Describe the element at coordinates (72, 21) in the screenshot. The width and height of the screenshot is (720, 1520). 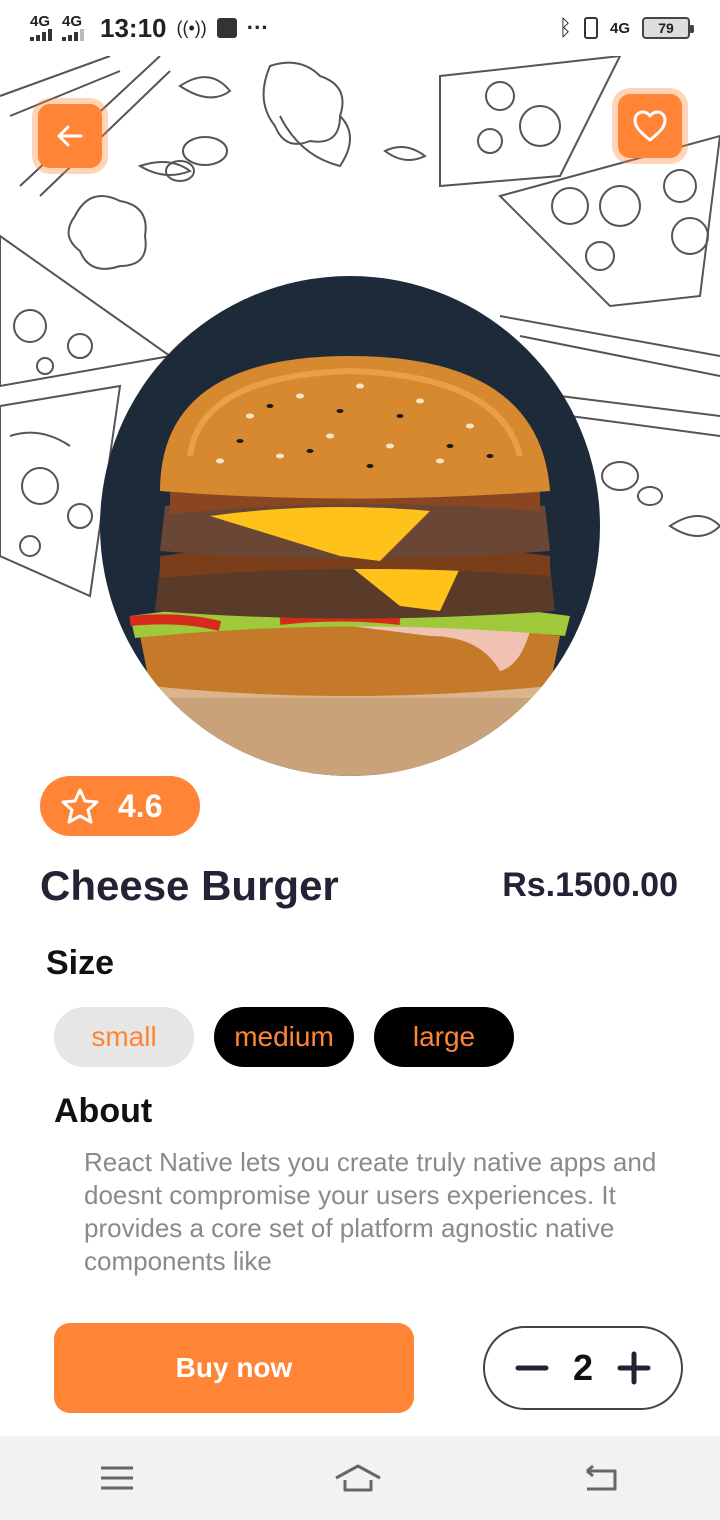
I see `network-type-2: 4G` at that location.